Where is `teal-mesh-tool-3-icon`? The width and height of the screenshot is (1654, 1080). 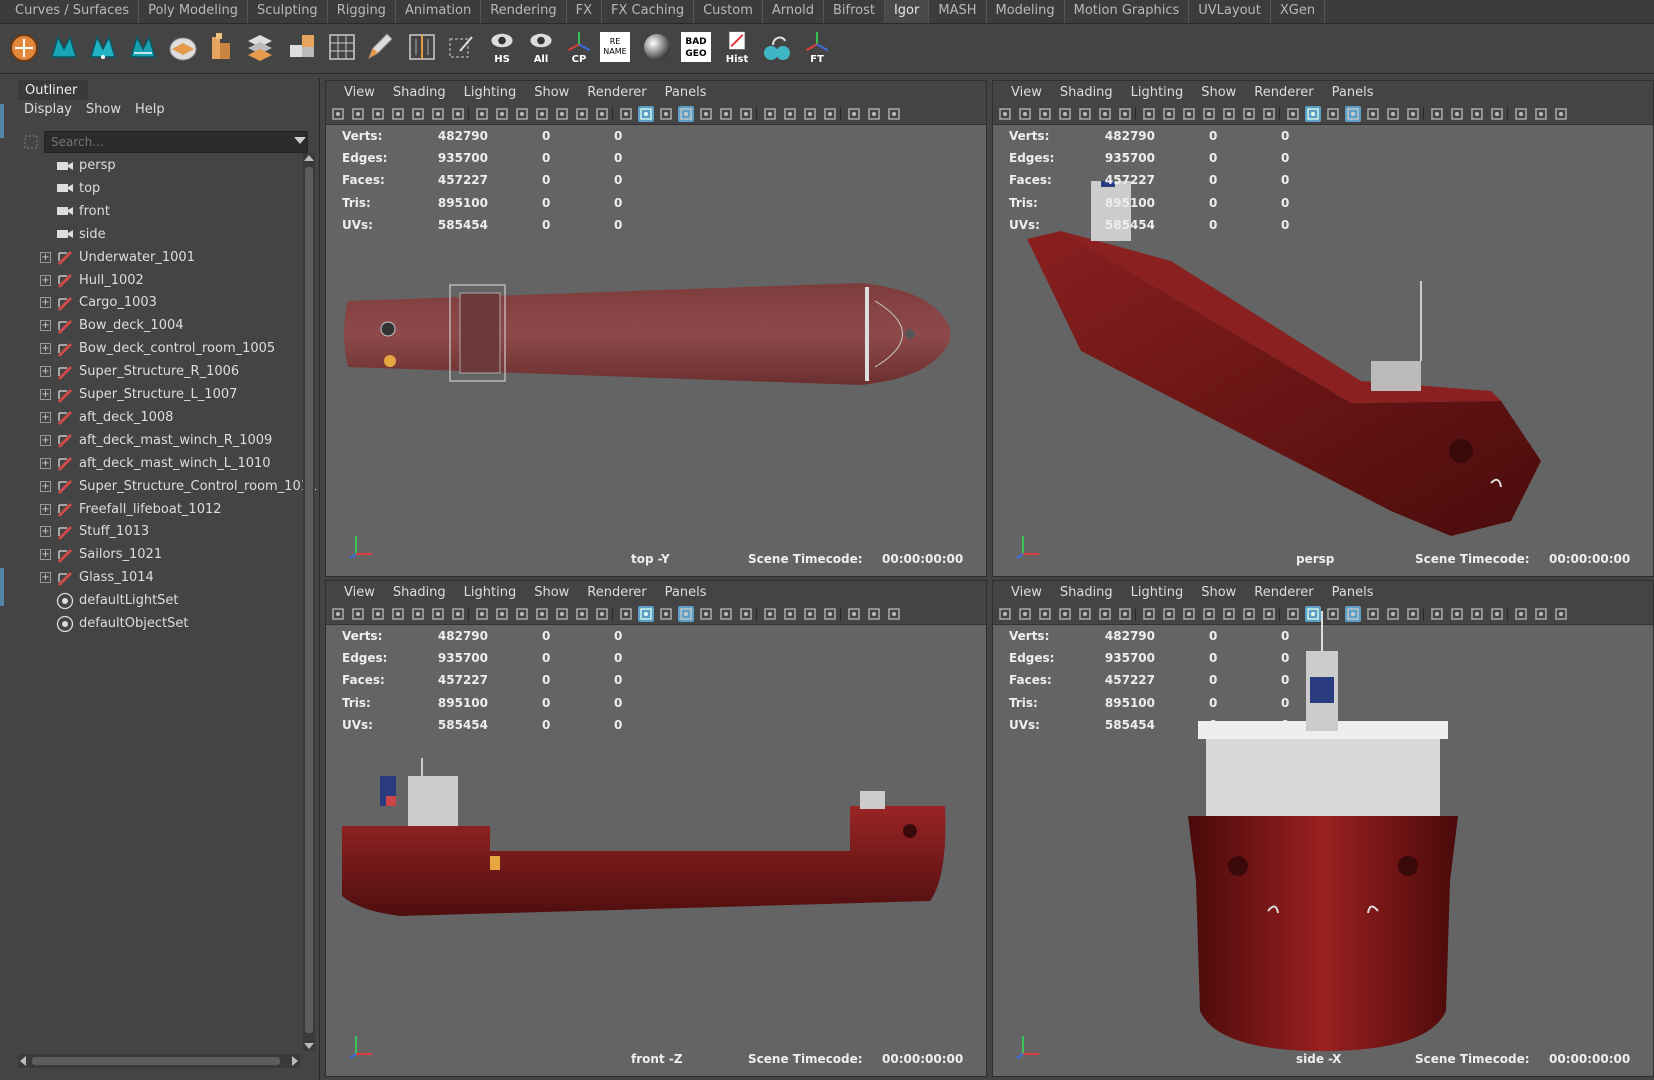
teal-mesh-tool-3-icon is located at coordinates (144, 47).